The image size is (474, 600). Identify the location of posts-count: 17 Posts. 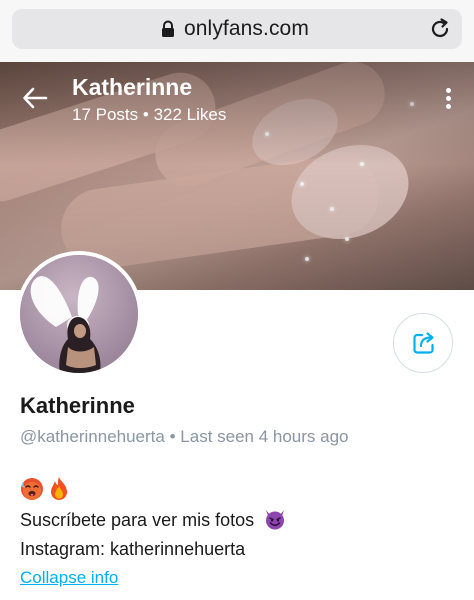
(105, 114).